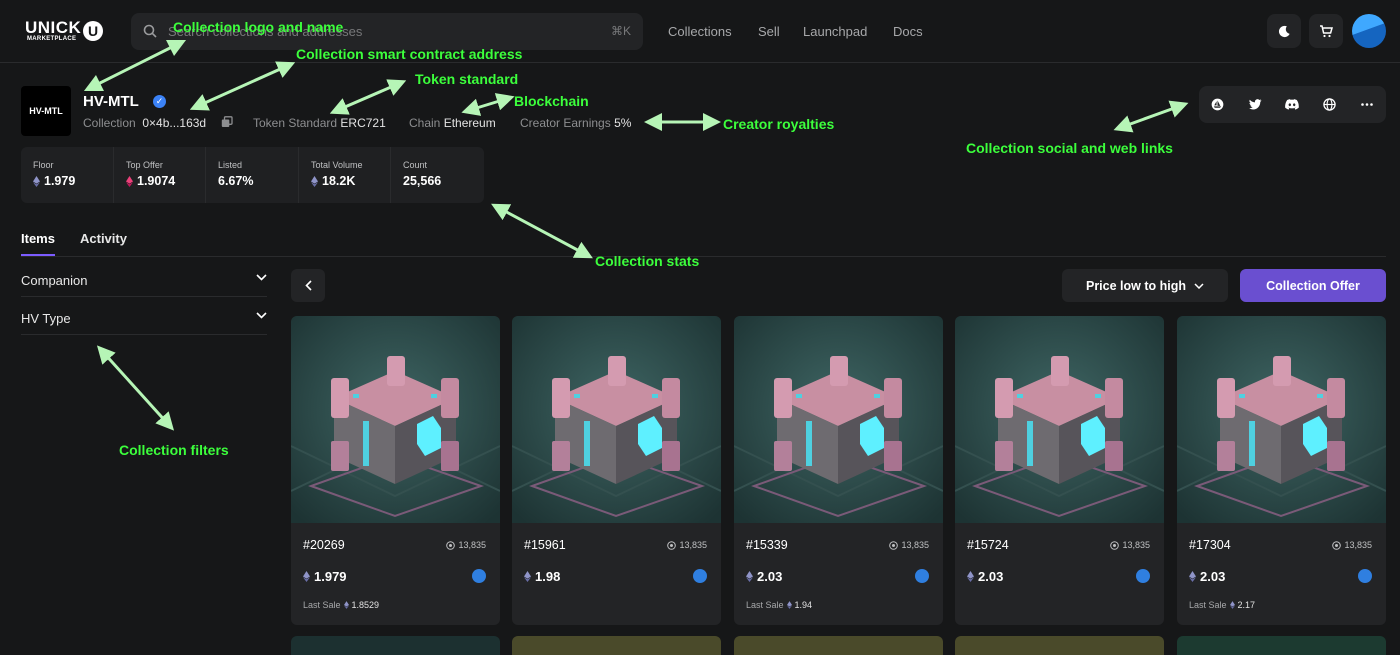  What do you see at coordinates (1313, 285) in the screenshot?
I see `collection-offer-button: Collection Offer` at bounding box center [1313, 285].